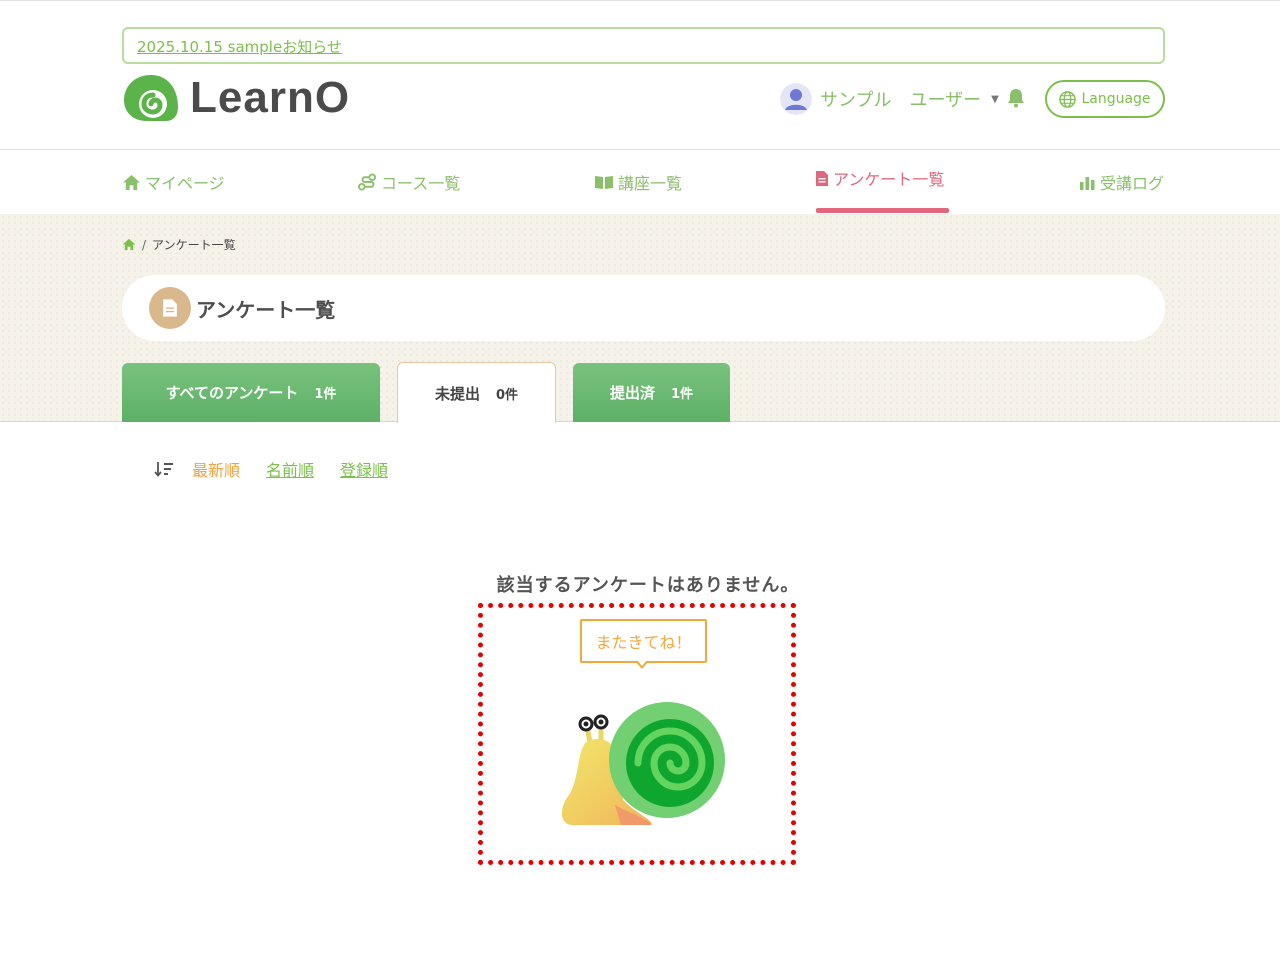 This screenshot has width=1280, height=962. What do you see at coordinates (216, 469) in the screenshot?
I see `sort-newest: 最新順` at bounding box center [216, 469].